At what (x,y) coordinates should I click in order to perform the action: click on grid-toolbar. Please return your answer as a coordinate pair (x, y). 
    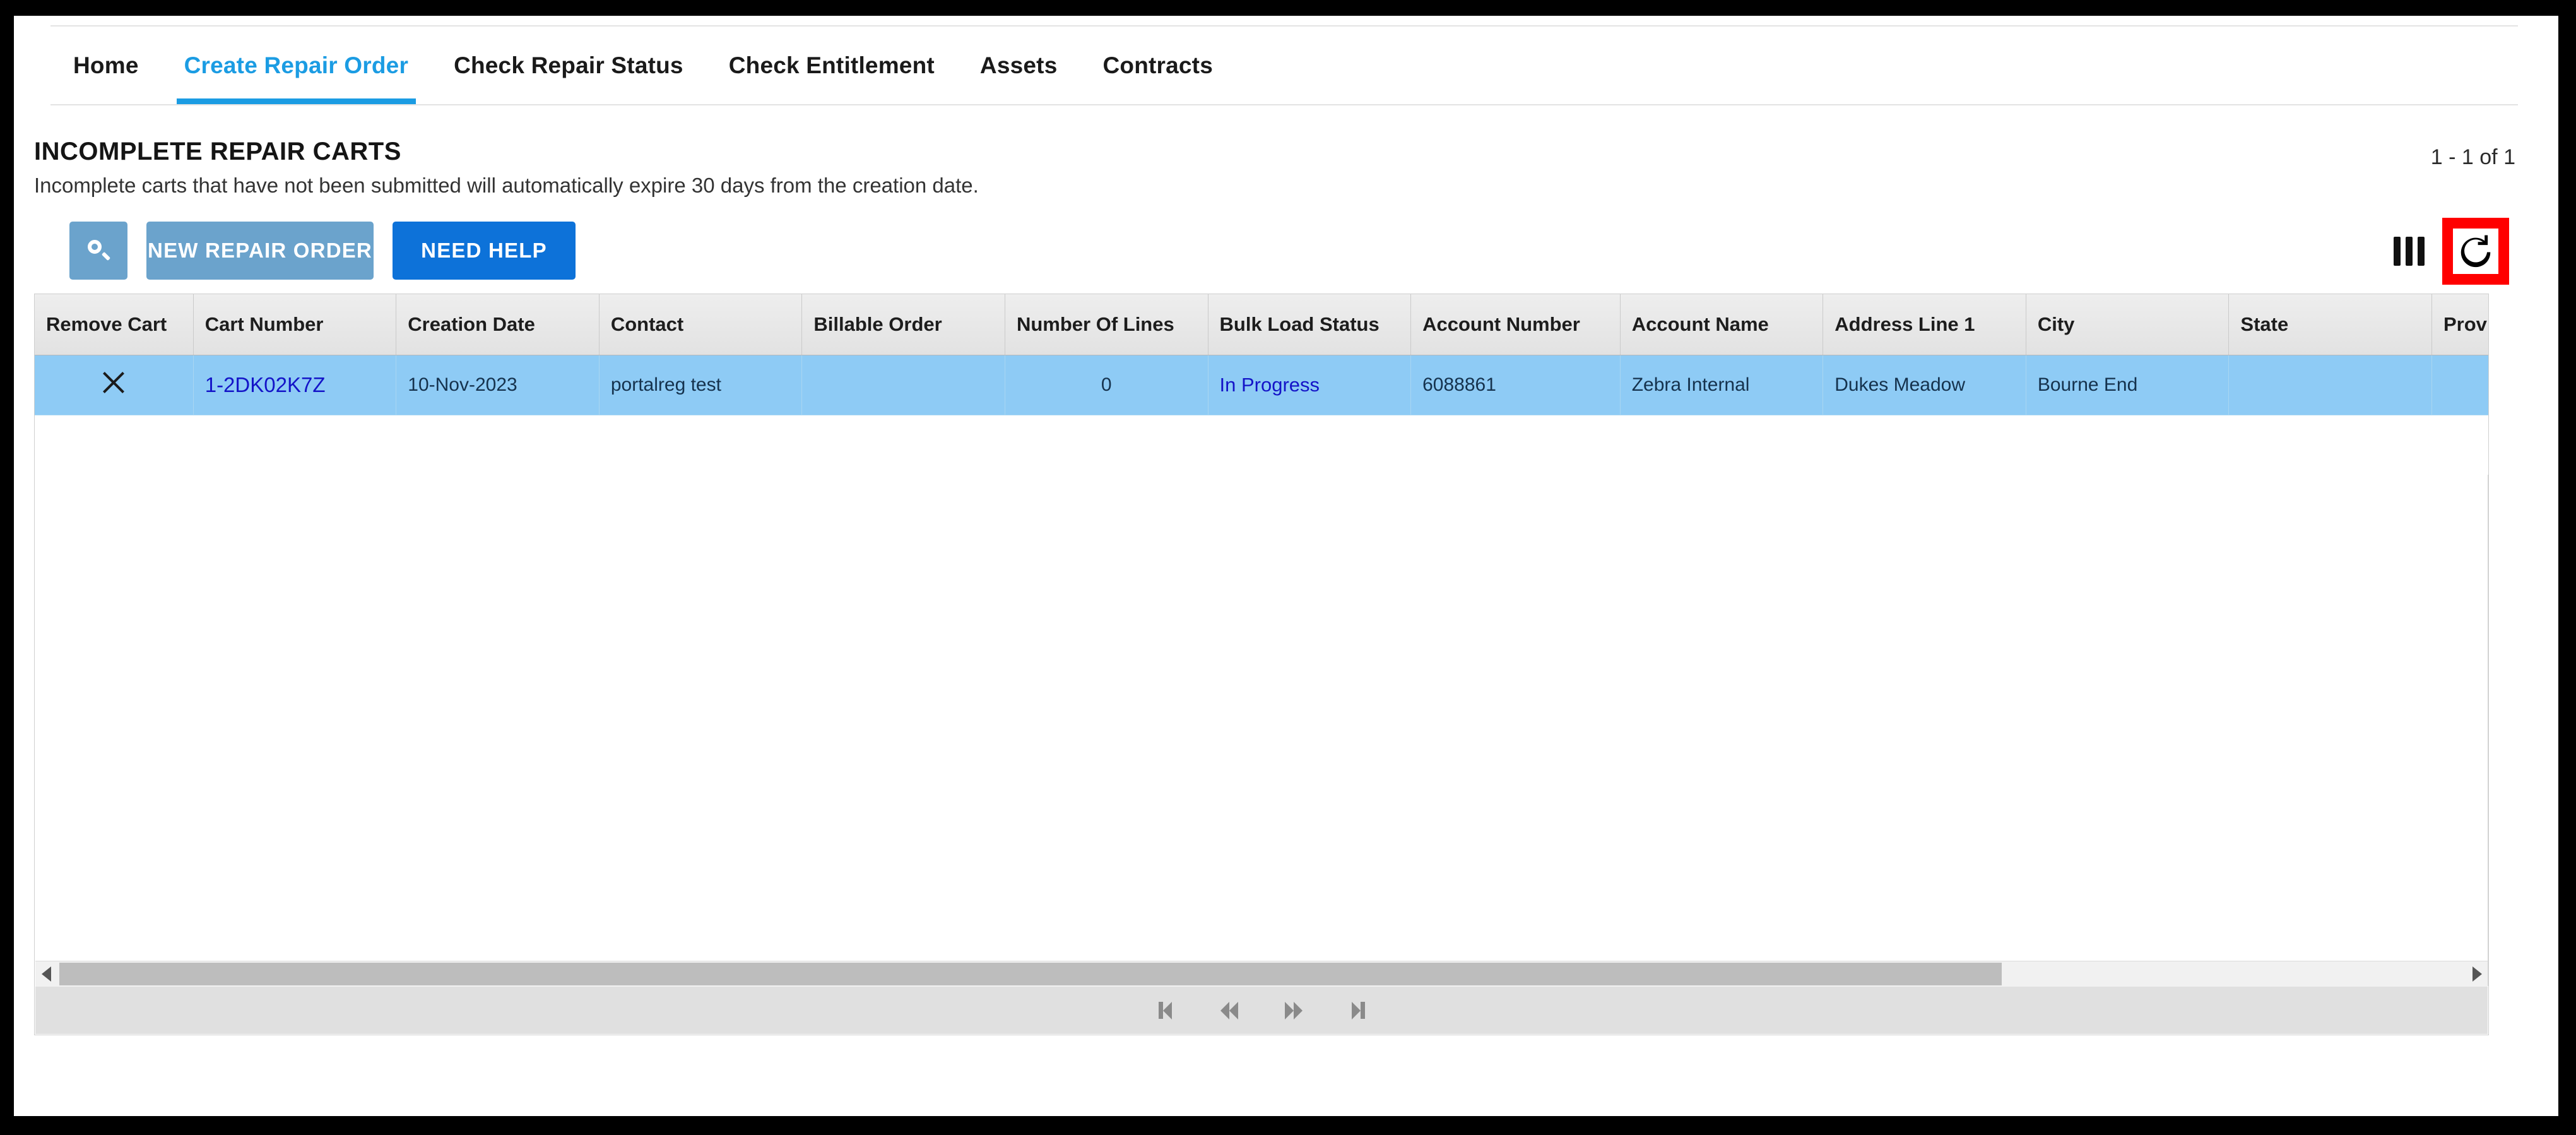
    Looking at the image, I should click on (2449, 251).